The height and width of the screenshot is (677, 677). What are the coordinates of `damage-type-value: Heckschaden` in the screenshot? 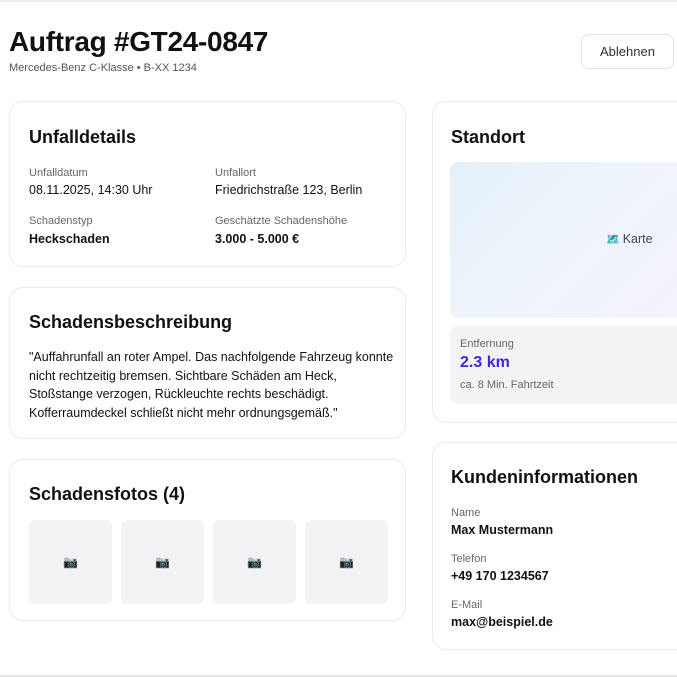 It's located at (69, 239).